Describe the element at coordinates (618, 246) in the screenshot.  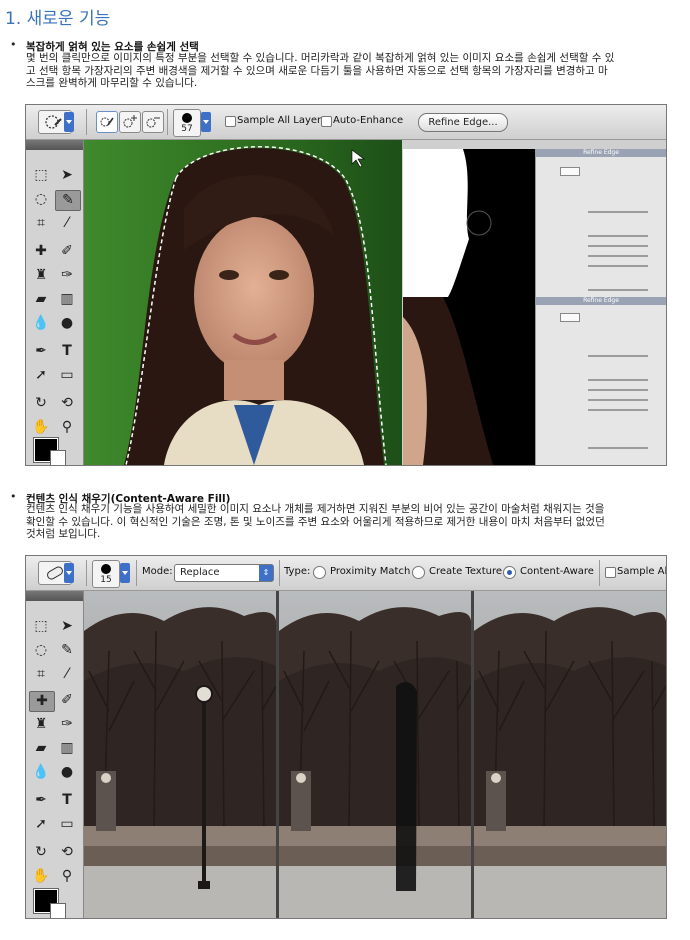
I see `feather-slider` at that location.